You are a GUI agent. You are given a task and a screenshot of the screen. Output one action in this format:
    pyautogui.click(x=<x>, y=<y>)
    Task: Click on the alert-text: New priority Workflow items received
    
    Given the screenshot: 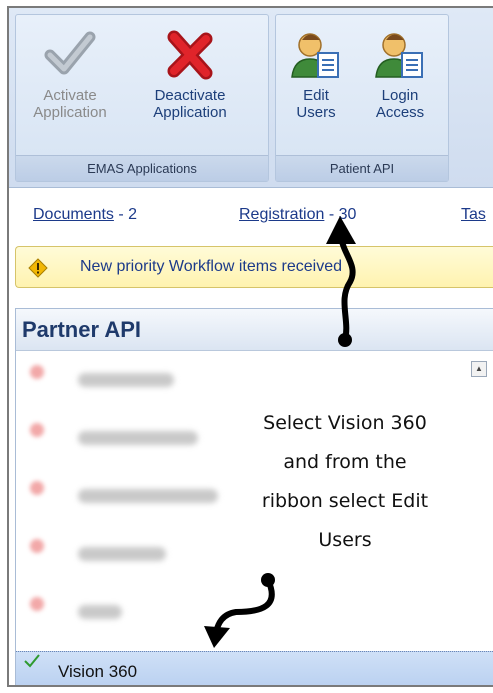 What is the action you would take?
    pyautogui.click(x=211, y=266)
    